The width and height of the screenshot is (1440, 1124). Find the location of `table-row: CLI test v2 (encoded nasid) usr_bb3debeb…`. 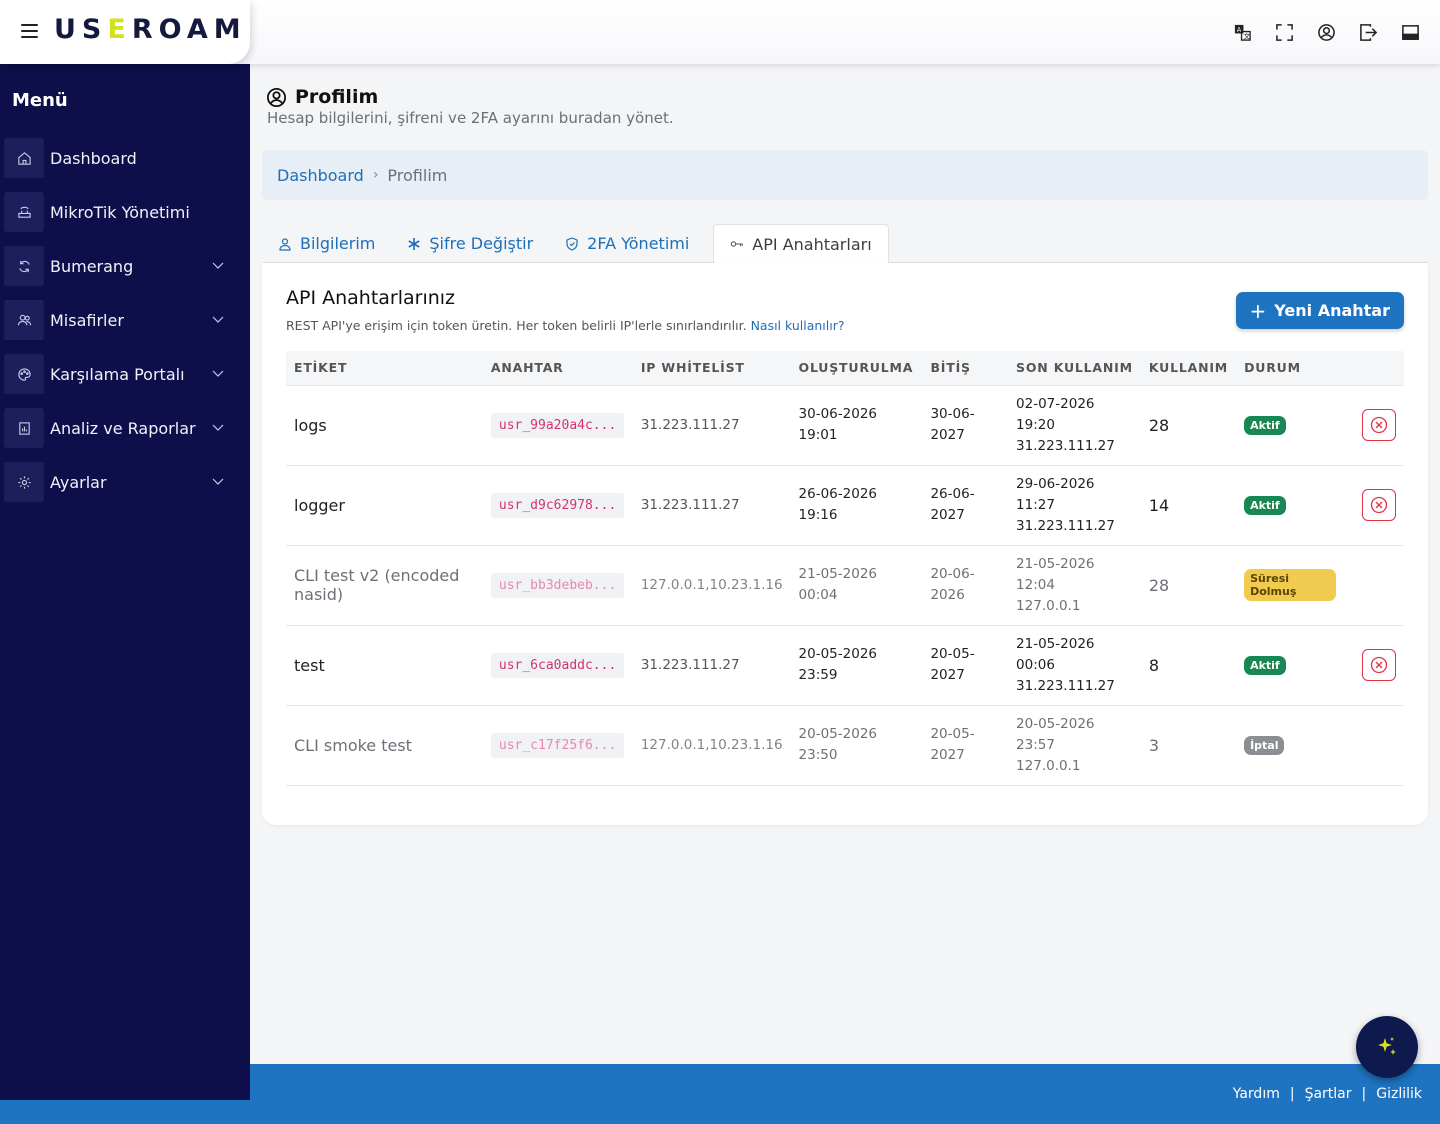

table-row: CLI test v2 (encoded nasid) usr_bb3debeb… is located at coordinates (845, 585).